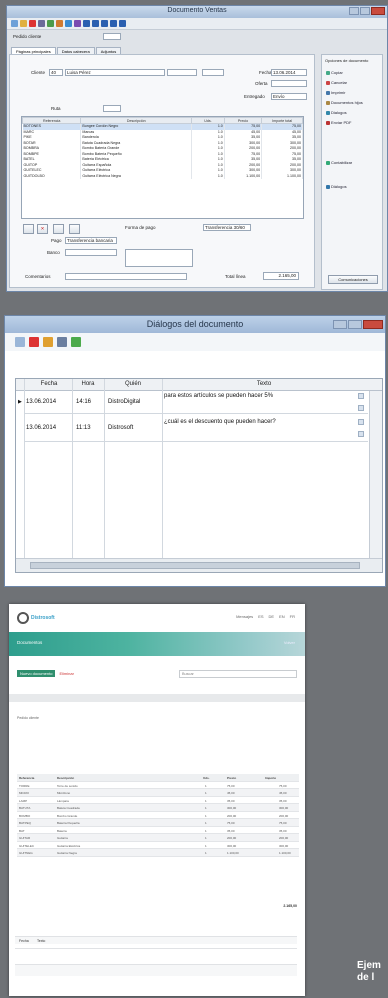 The width and height of the screenshot is (388, 998). Describe the element at coordinates (244, 616) in the screenshot. I see `menu-item: Mensajes` at that location.